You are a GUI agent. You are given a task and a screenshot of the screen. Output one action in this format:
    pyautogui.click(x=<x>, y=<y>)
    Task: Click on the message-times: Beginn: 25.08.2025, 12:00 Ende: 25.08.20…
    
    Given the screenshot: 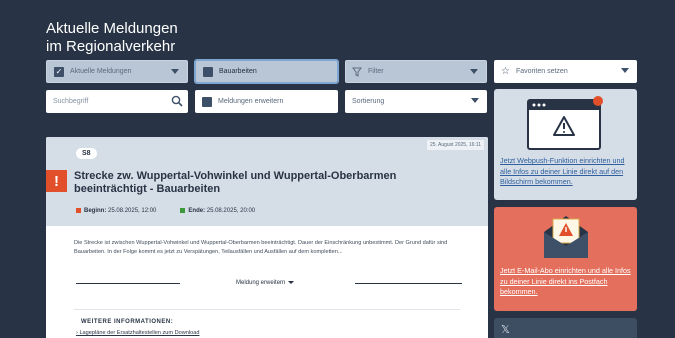 What is the action you would take?
    pyautogui.click(x=165, y=211)
    